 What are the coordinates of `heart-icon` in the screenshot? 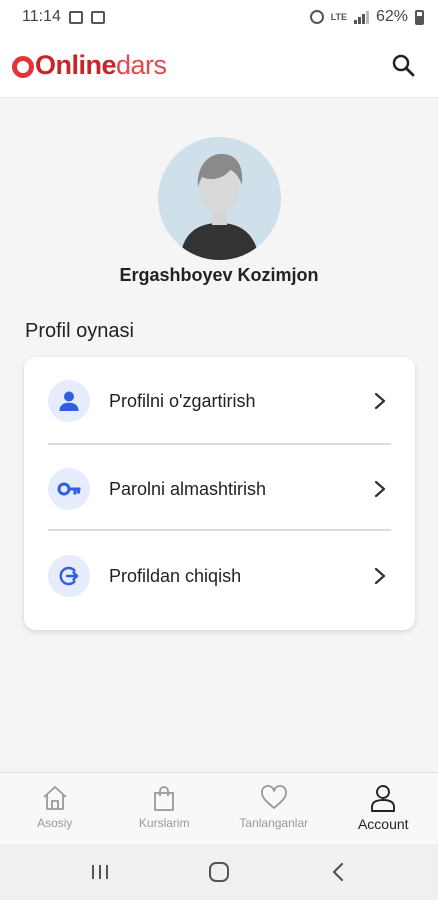 It's located at (273, 797).